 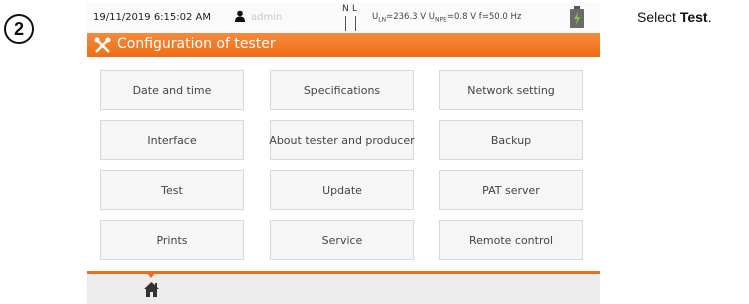 What do you see at coordinates (351, 17) in the screenshot?
I see `nl-indicator: N L` at bounding box center [351, 17].